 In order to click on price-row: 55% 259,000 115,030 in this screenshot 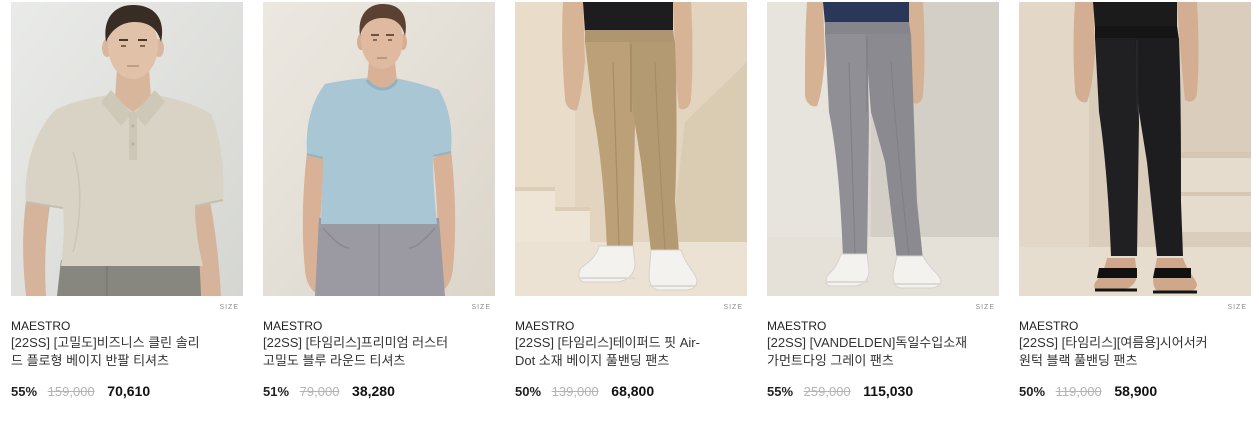, I will do `click(883, 391)`.